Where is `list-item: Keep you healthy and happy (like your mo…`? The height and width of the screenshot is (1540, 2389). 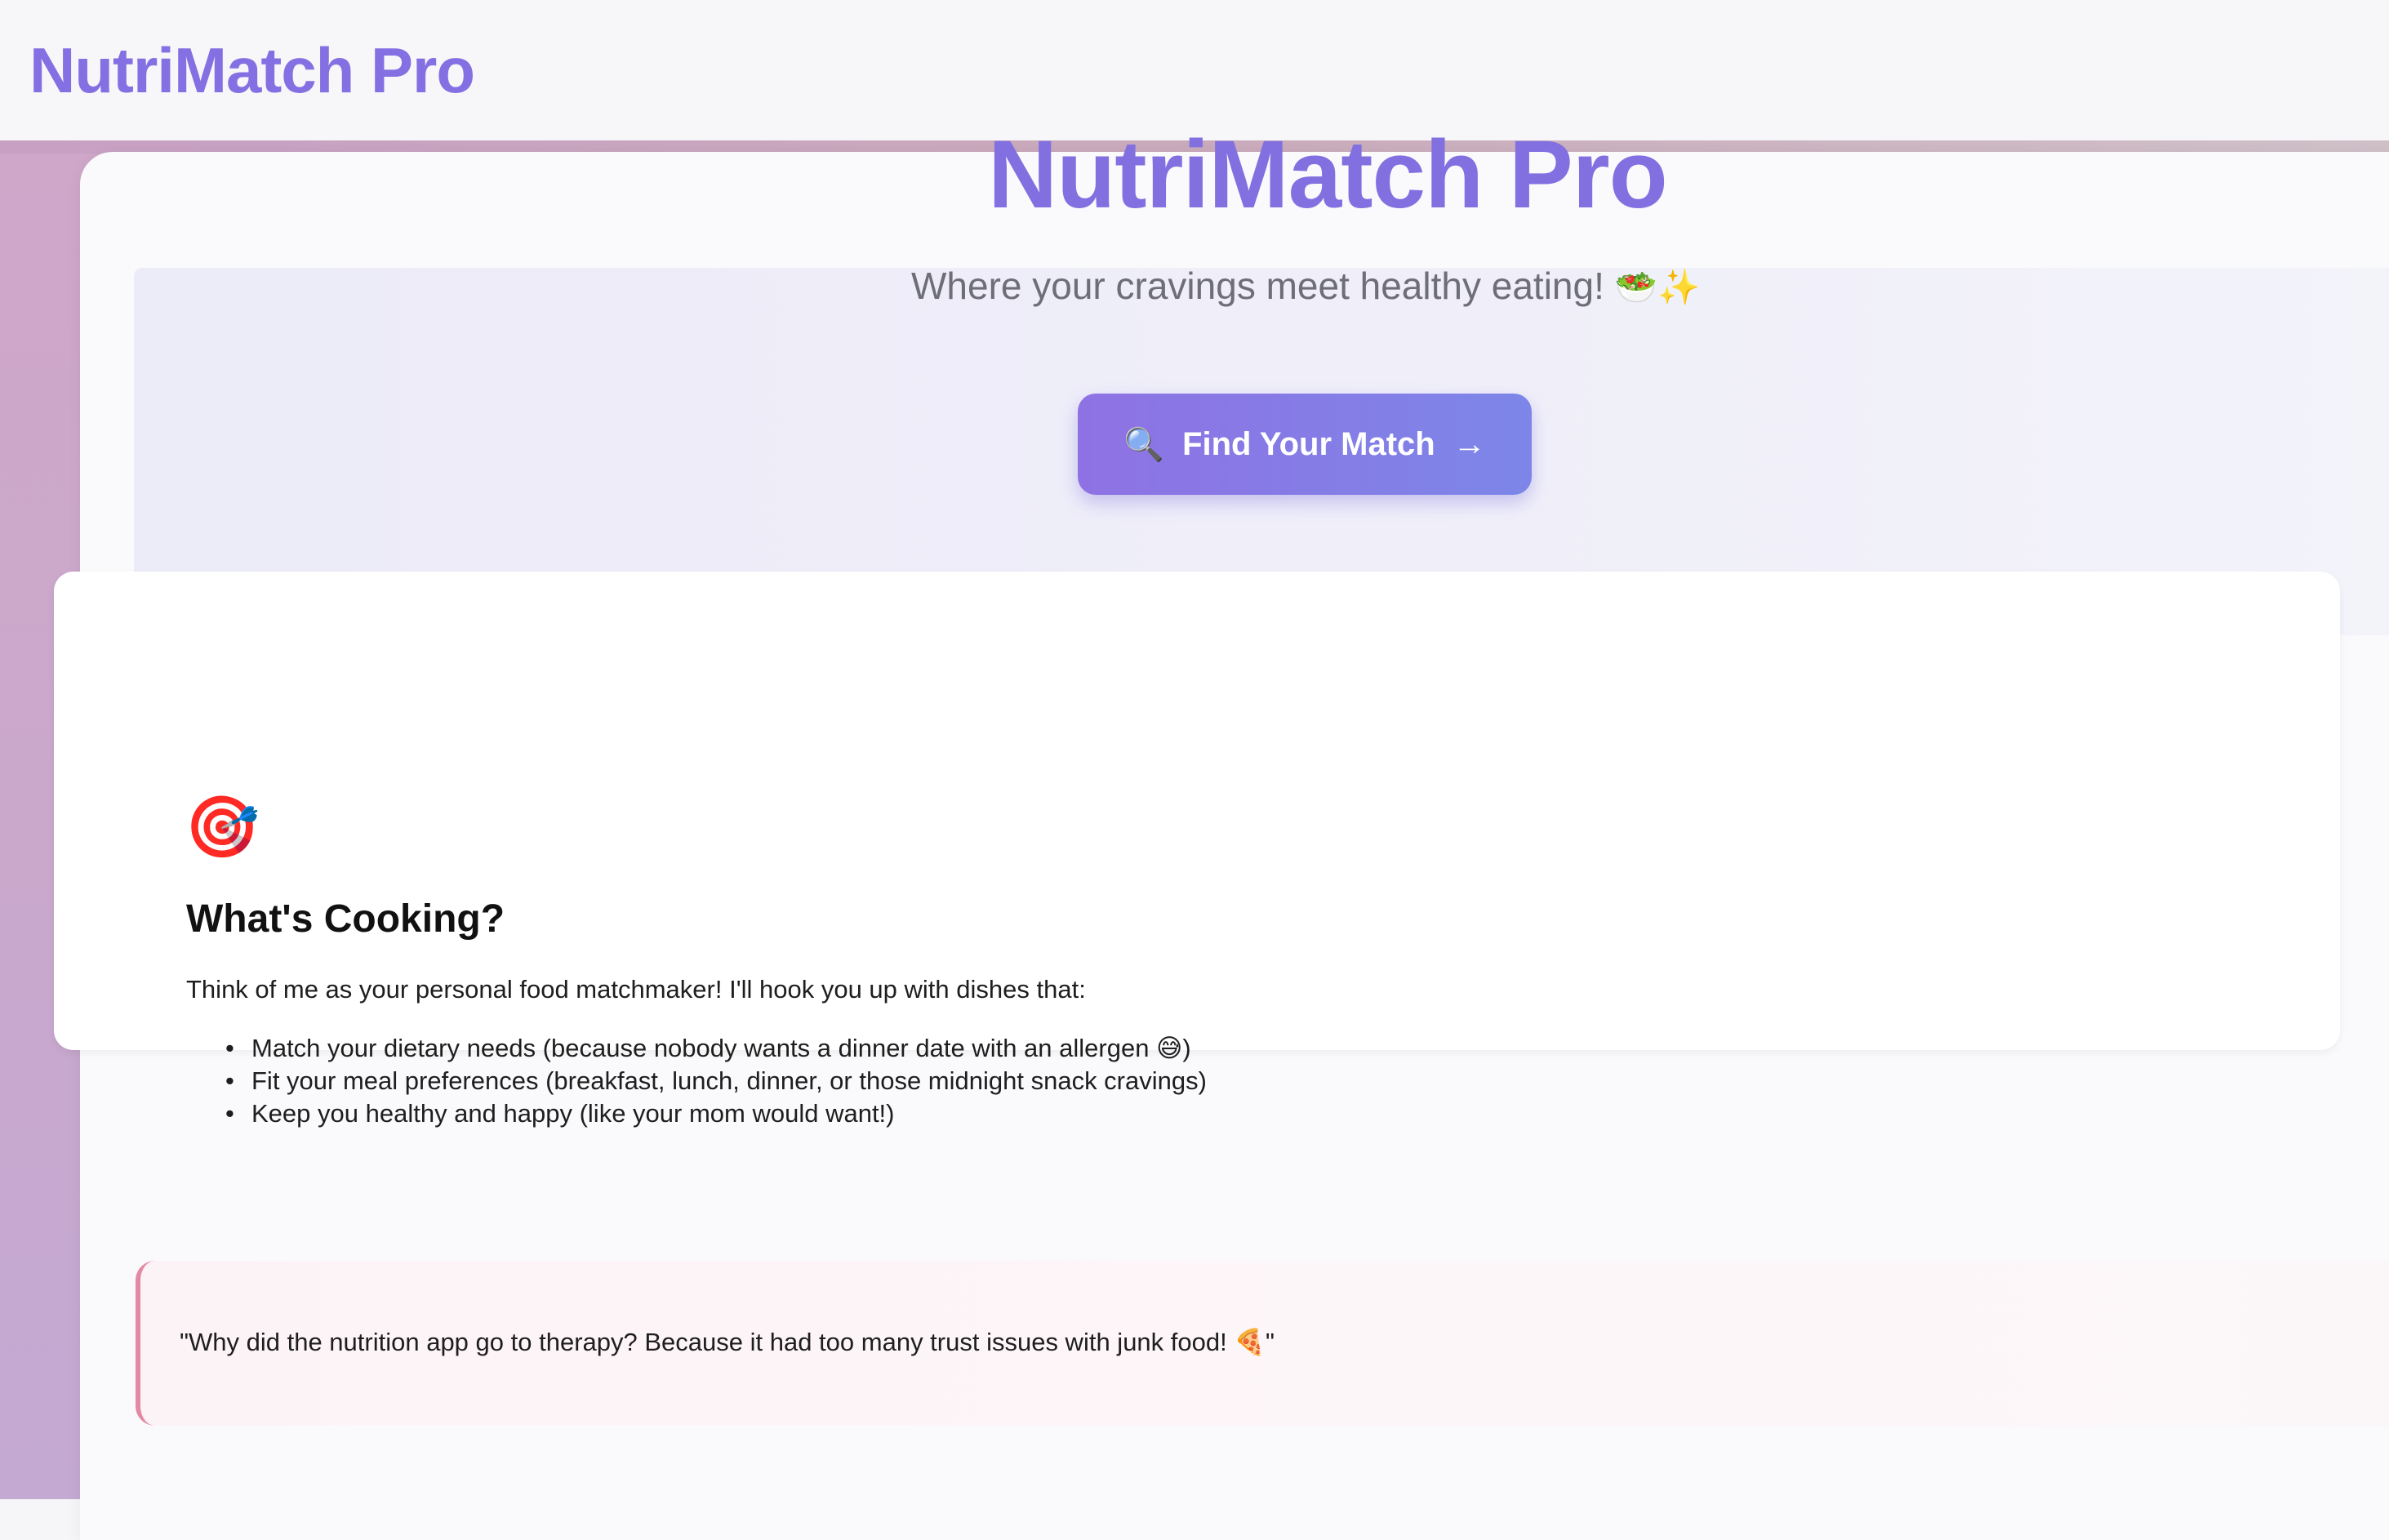 list-item: Keep you healthy and happy (like your mo… is located at coordinates (713, 1113).